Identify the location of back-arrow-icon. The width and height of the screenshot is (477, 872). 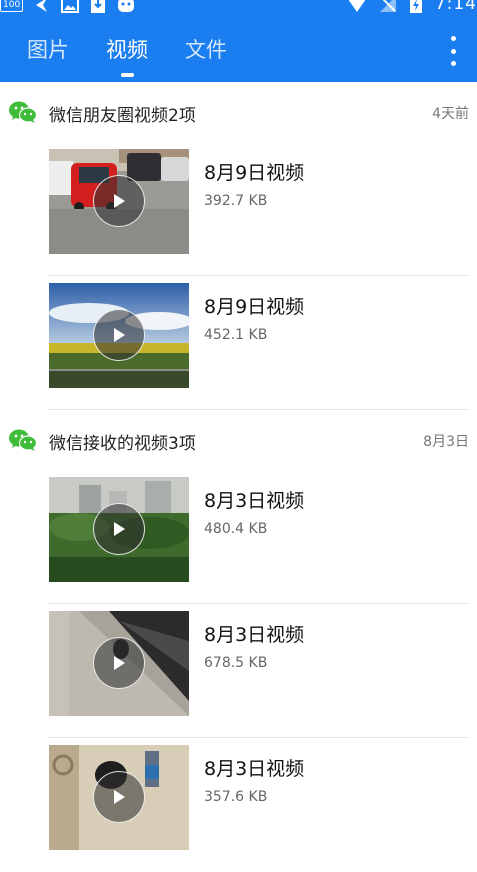
(42, 6).